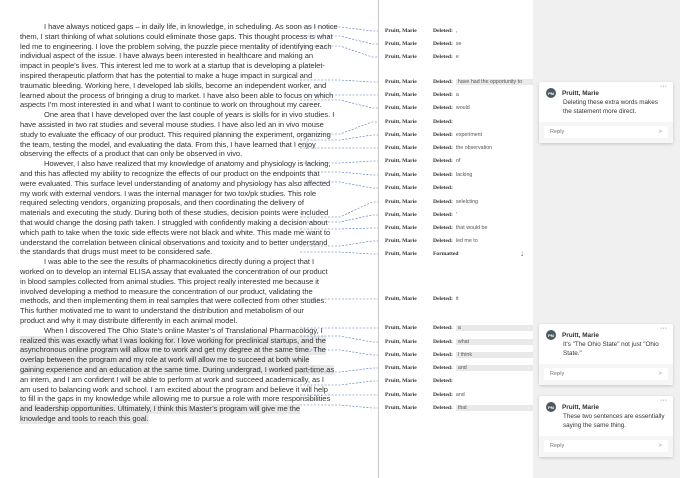 This screenshot has height=478, width=680. Describe the element at coordinates (474, 148) in the screenshot. I see `deleted-text: the observation` at that location.